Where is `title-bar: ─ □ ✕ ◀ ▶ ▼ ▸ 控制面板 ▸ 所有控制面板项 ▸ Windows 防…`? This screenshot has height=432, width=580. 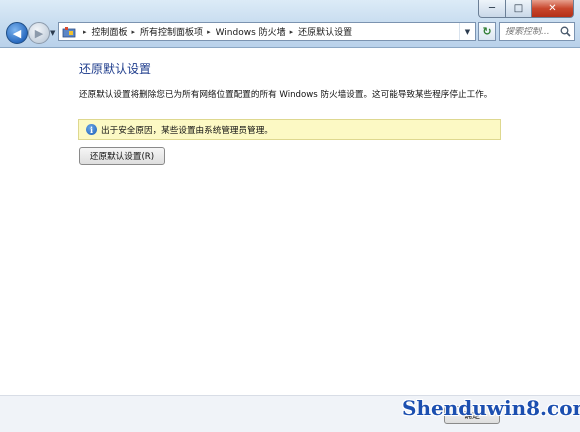 title-bar: ─ □ ✕ ◀ ▶ ▼ ▸ 控制面板 ▸ 所有控制面板项 ▸ Windows 防… is located at coordinates (290, 24).